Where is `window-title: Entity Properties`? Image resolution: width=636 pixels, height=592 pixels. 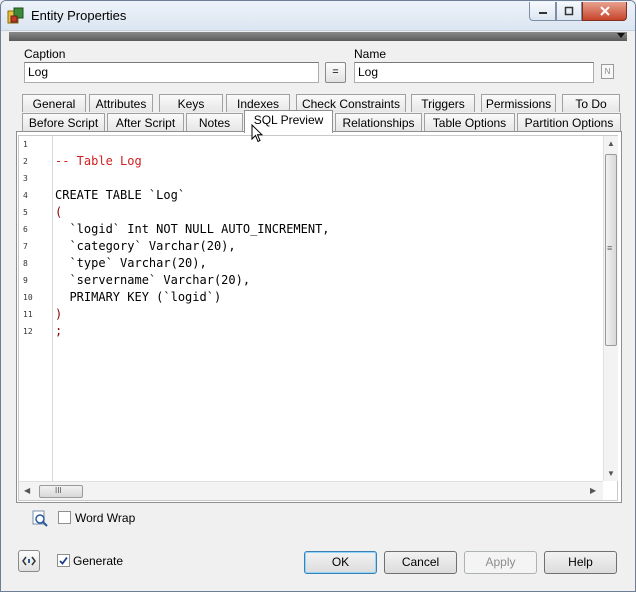
window-title: Entity Properties is located at coordinates (79, 15).